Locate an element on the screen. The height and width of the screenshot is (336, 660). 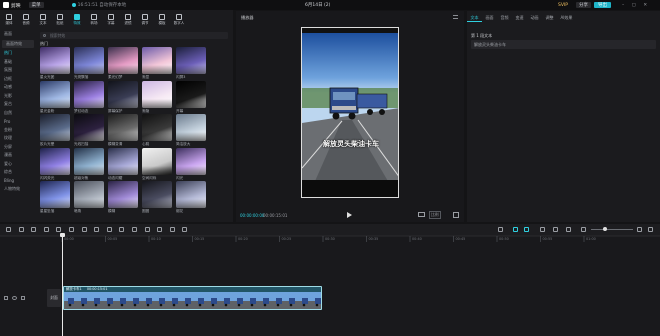
playhead-handle is located at coordinates (62, 235).